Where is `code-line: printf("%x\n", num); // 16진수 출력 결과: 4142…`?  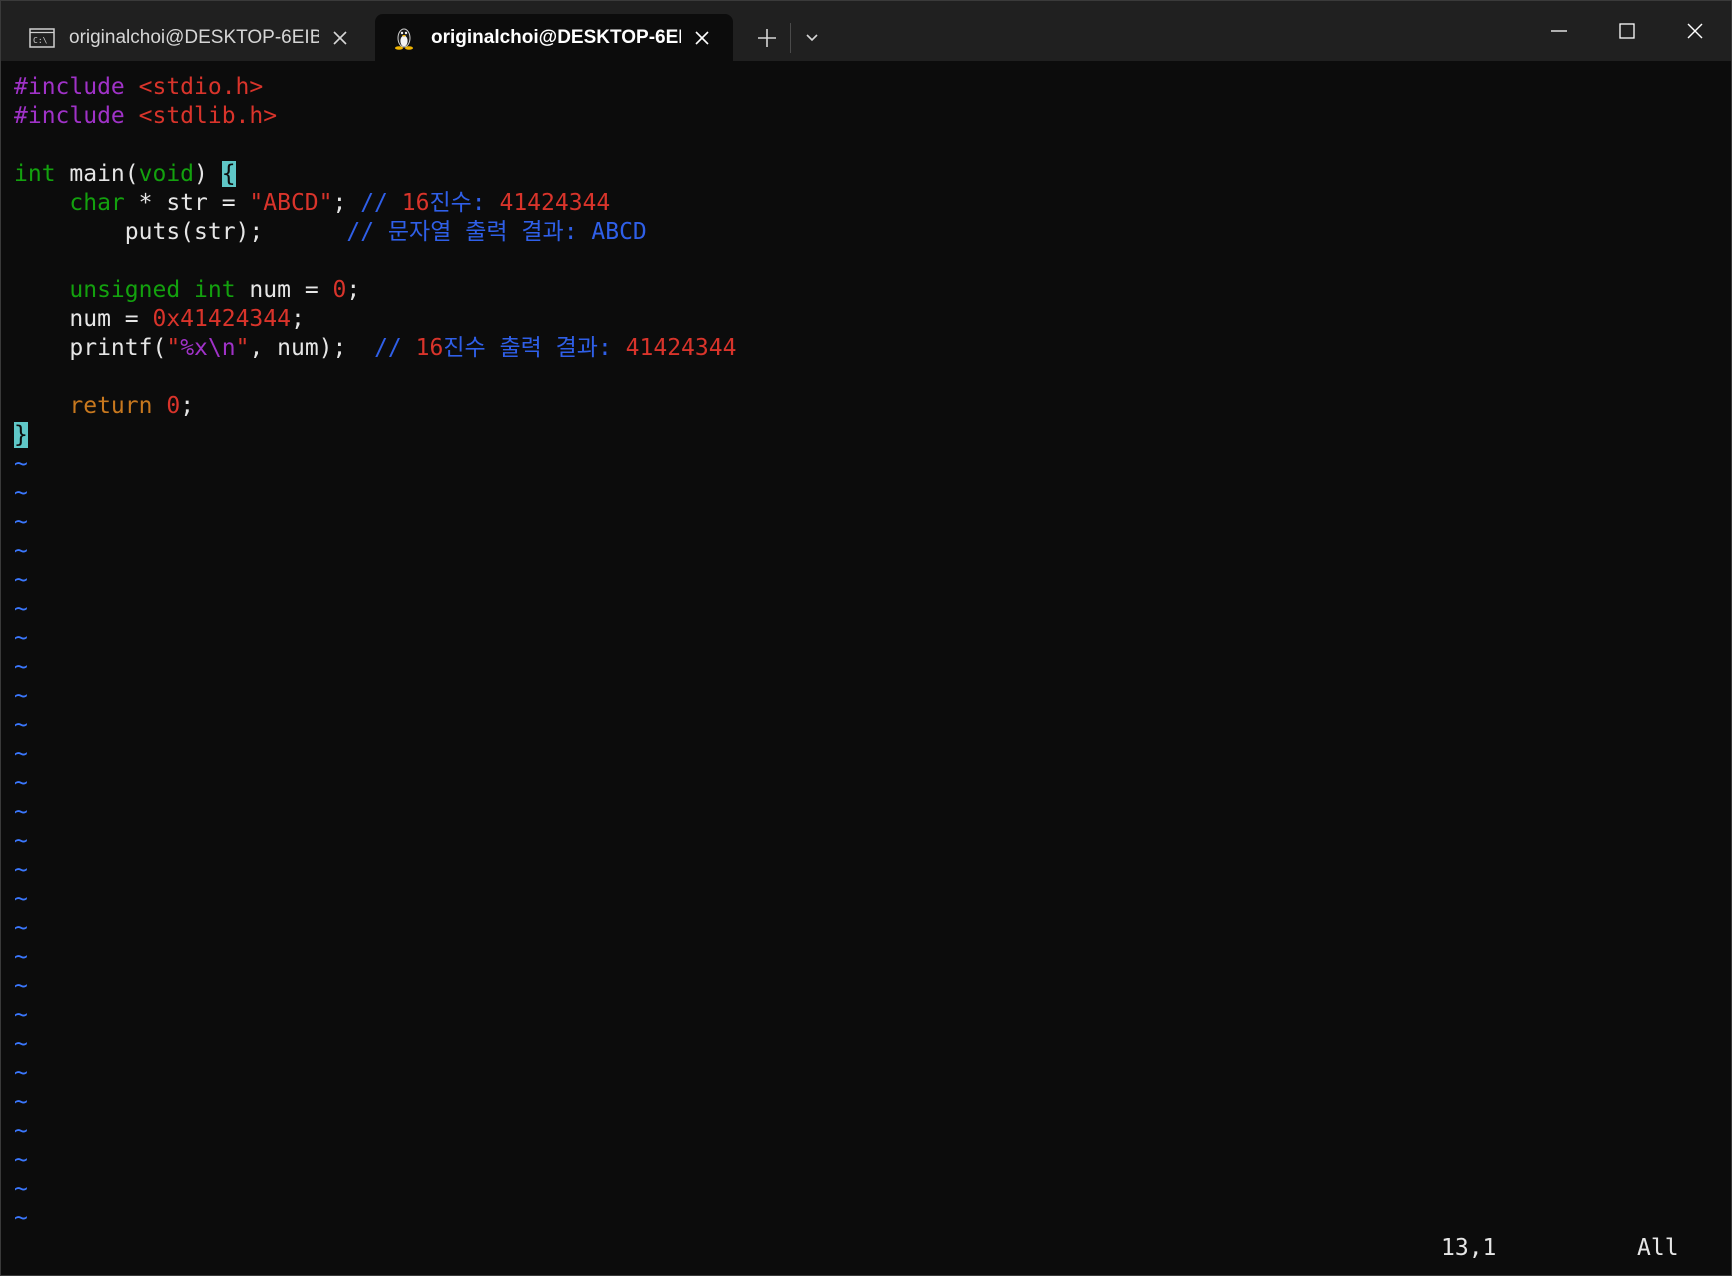 code-line: printf("%x\n", num); // 16진수 출력 결과: 4142… is located at coordinates (864, 348).